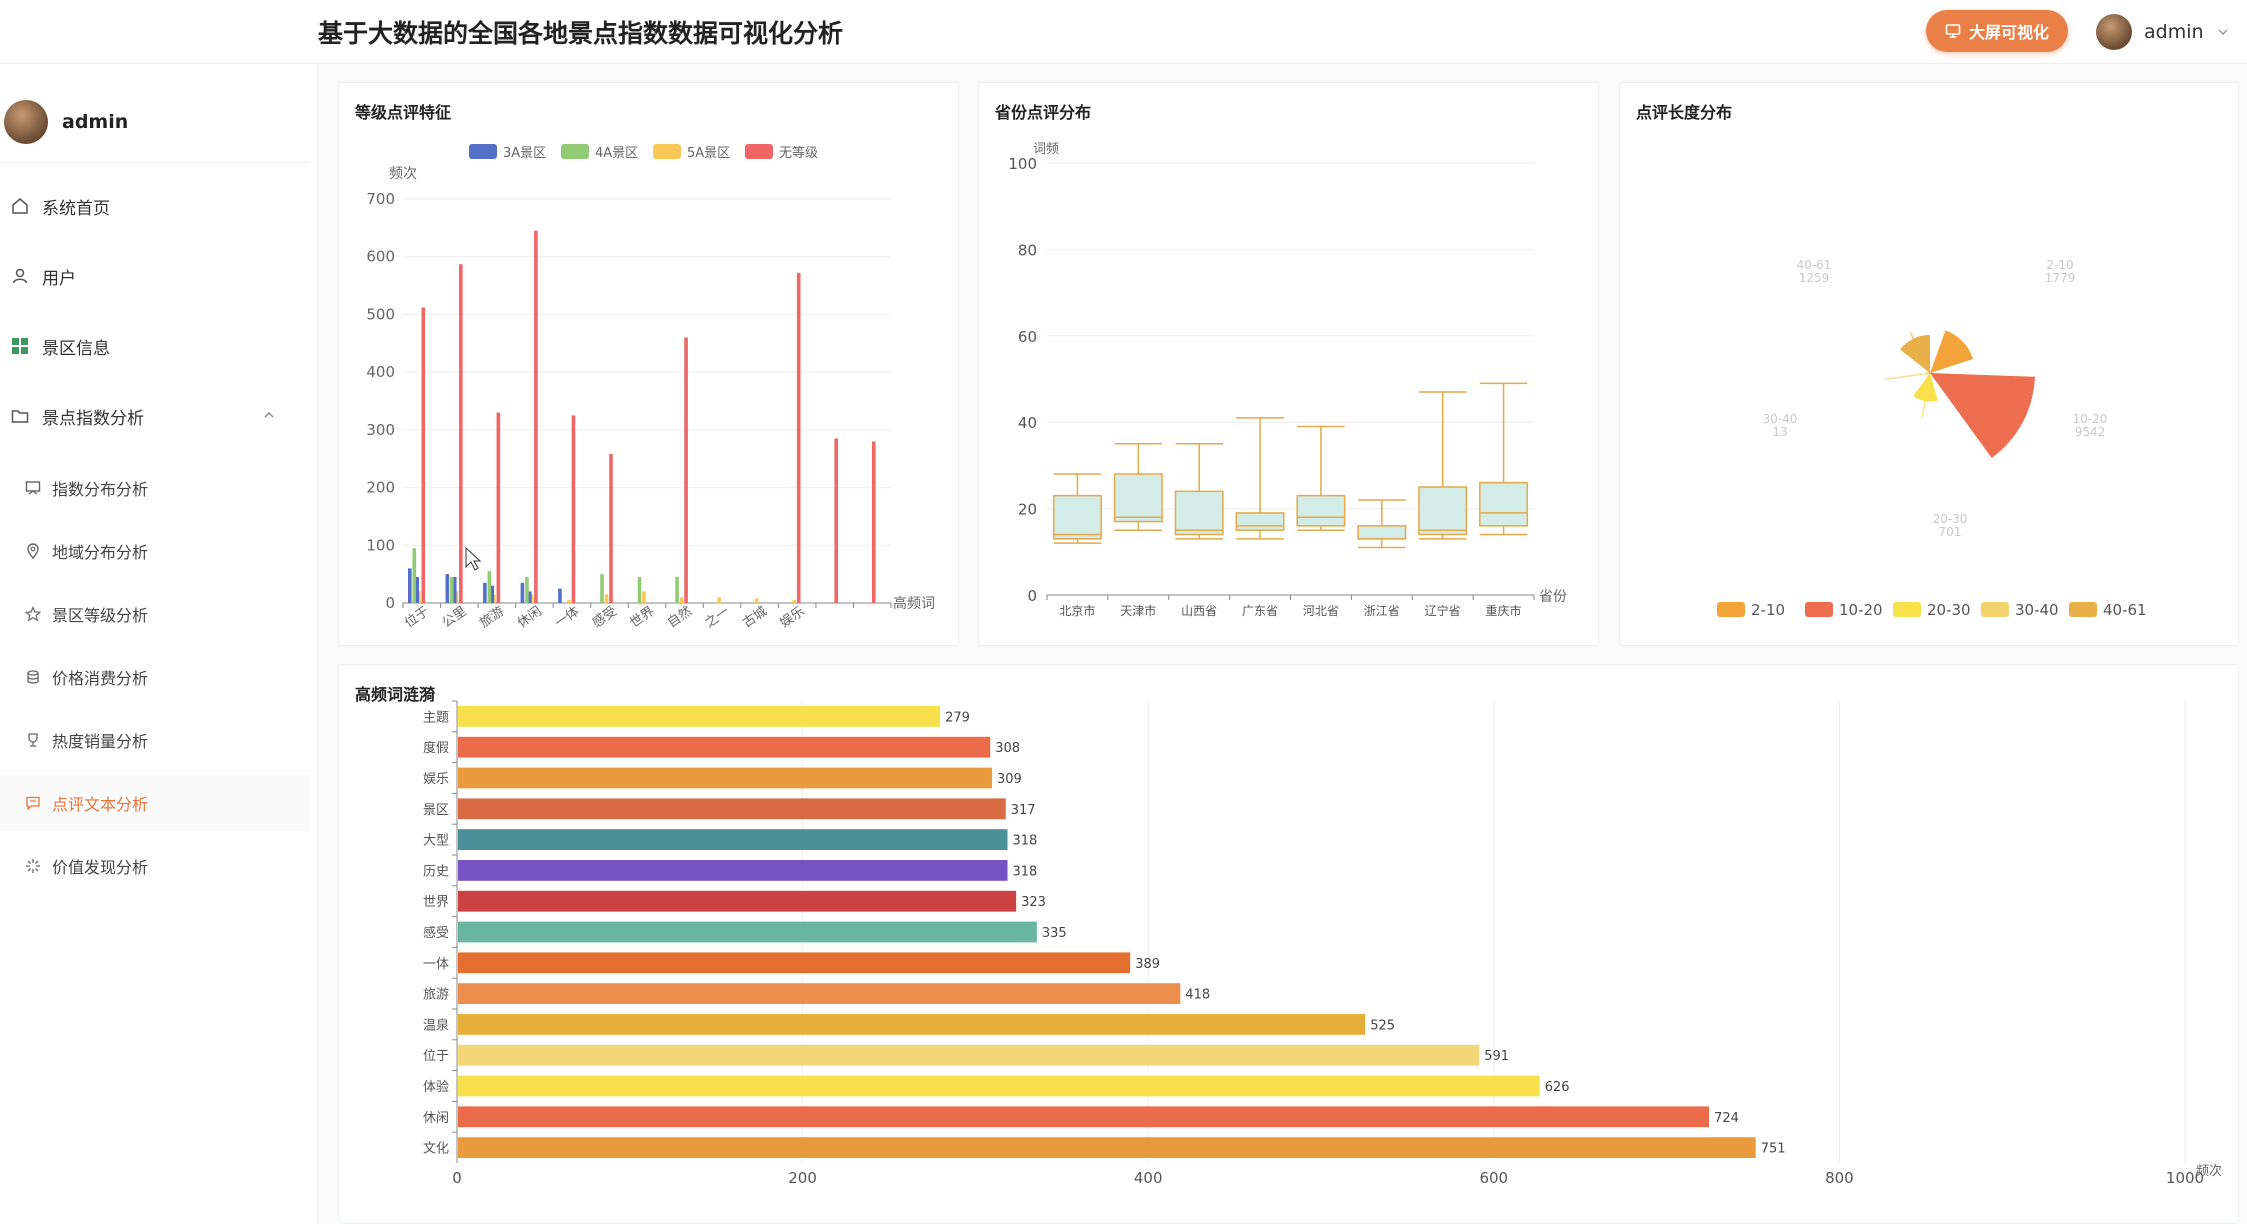  I want to click on legend-label: 40-61, so click(2125, 610).